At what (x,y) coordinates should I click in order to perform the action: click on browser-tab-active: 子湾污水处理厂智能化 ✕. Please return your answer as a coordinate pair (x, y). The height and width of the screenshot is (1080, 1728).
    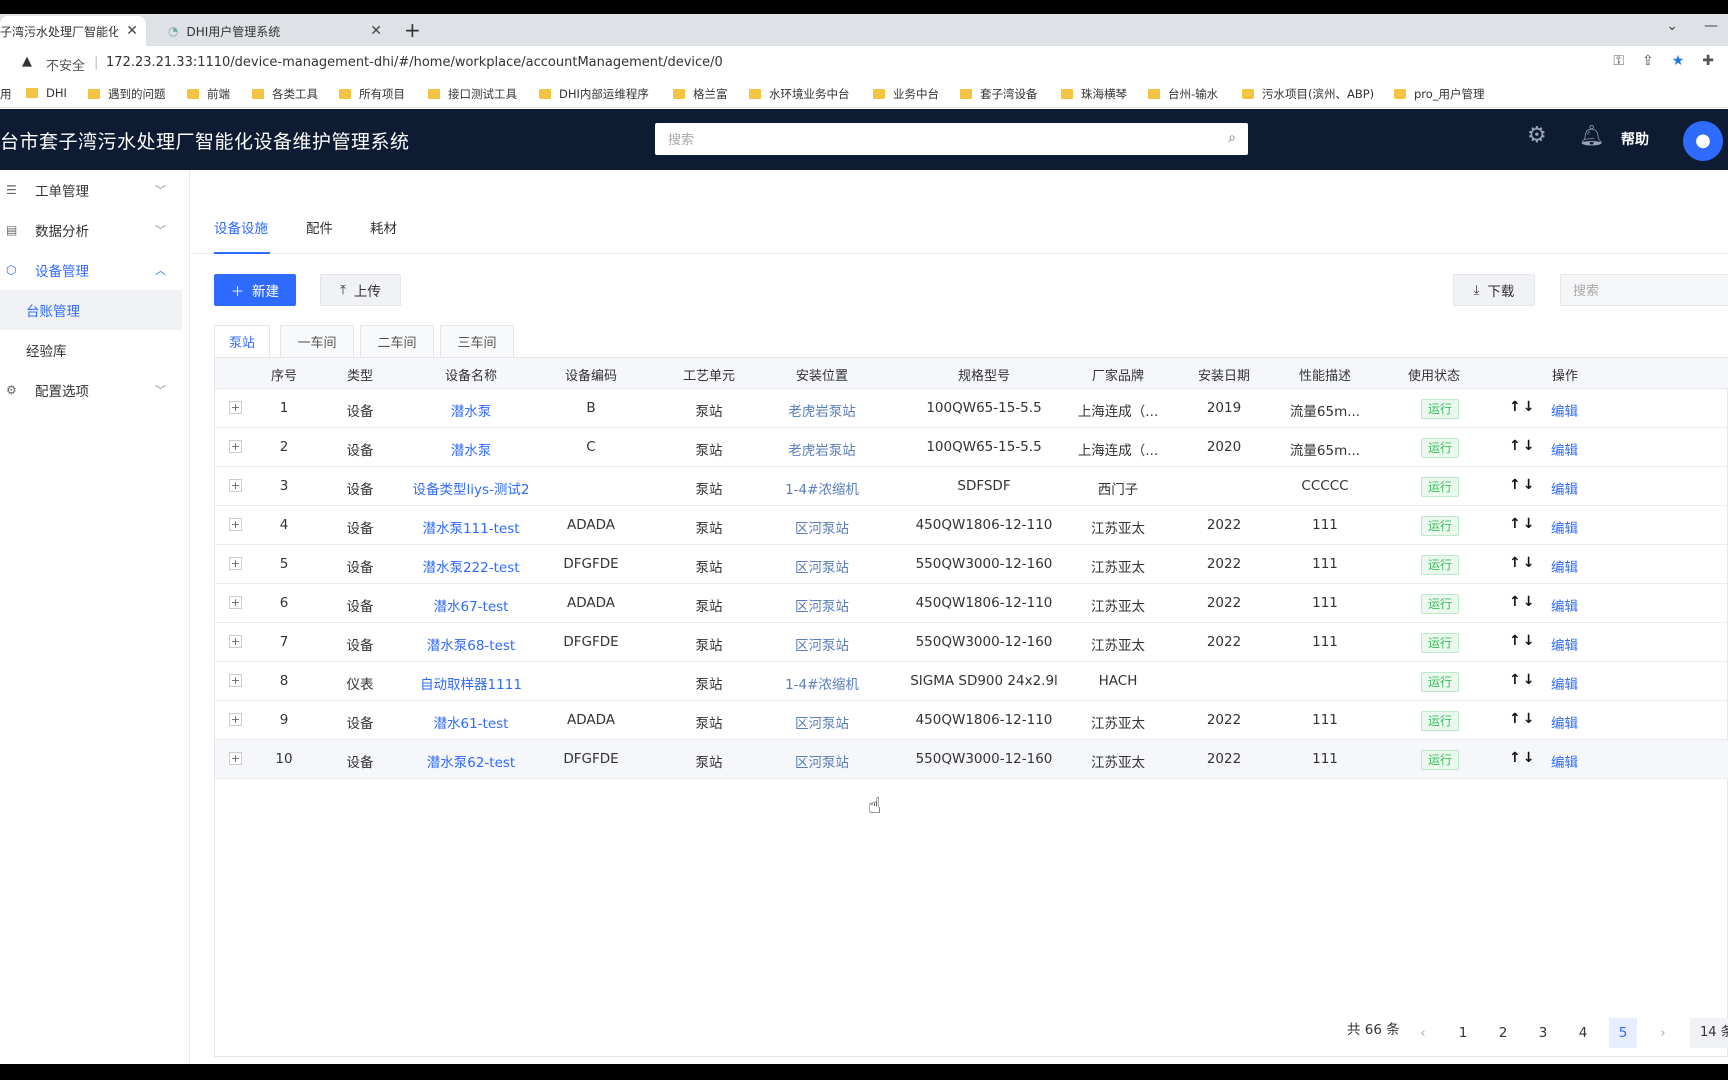
    Looking at the image, I should click on (73, 31).